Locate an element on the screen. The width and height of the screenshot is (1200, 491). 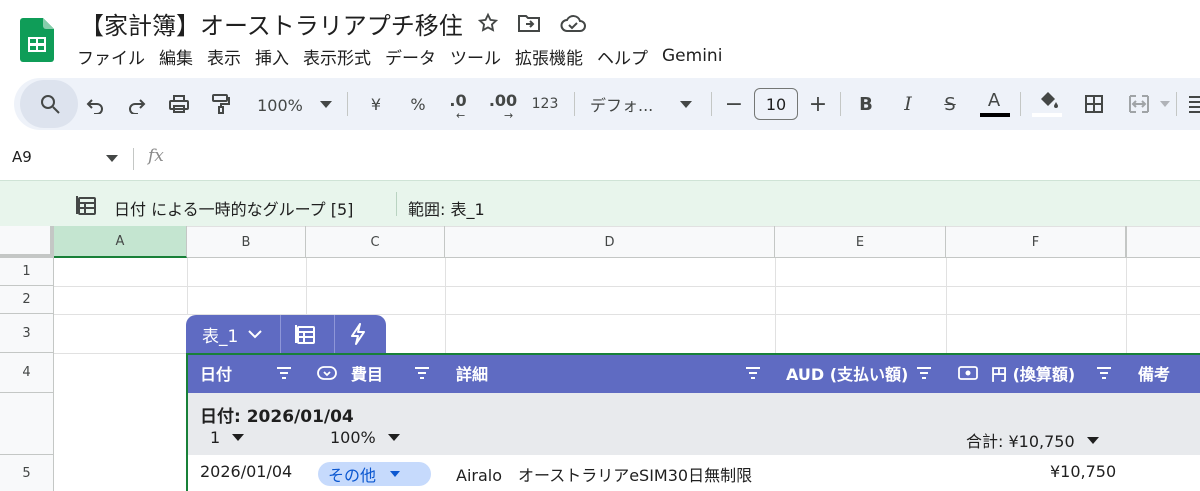
sum-dropdown-icon is located at coordinates (1092, 440).